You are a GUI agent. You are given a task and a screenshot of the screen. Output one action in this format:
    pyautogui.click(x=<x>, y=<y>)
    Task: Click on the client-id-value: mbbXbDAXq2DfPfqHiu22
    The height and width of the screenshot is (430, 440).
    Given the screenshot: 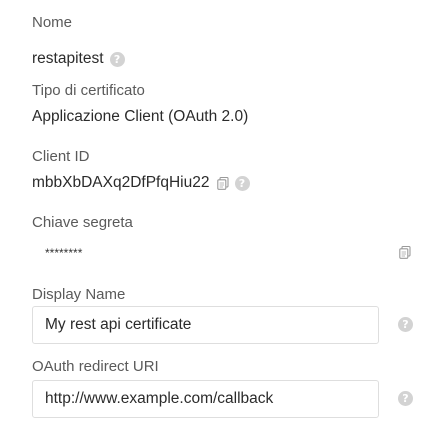 What is the action you would take?
    pyautogui.click(x=121, y=182)
    